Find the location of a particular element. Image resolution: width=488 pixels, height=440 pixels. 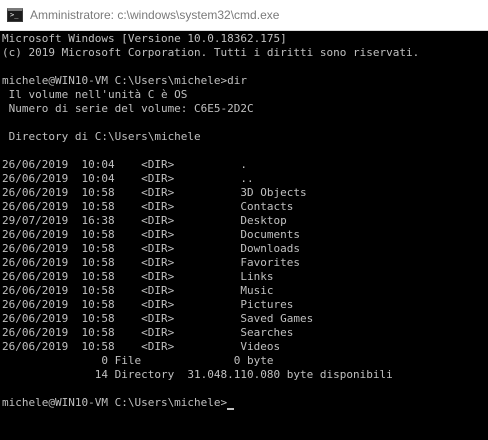

console-line: 29/07/2019 16:38 <DIR> Desktop is located at coordinates (245, 221).